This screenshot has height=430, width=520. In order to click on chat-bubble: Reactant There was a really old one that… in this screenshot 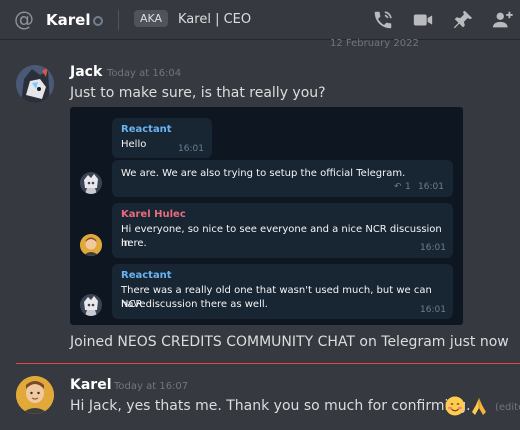, I will do `click(282, 291)`.